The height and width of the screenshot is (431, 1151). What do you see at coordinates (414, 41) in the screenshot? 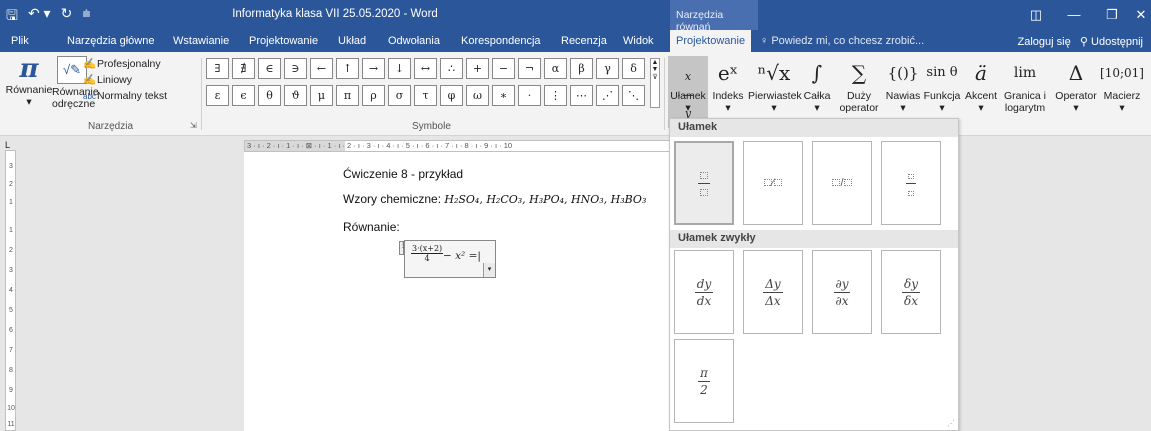
I see `tab-references: Odwołania` at bounding box center [414, 41].